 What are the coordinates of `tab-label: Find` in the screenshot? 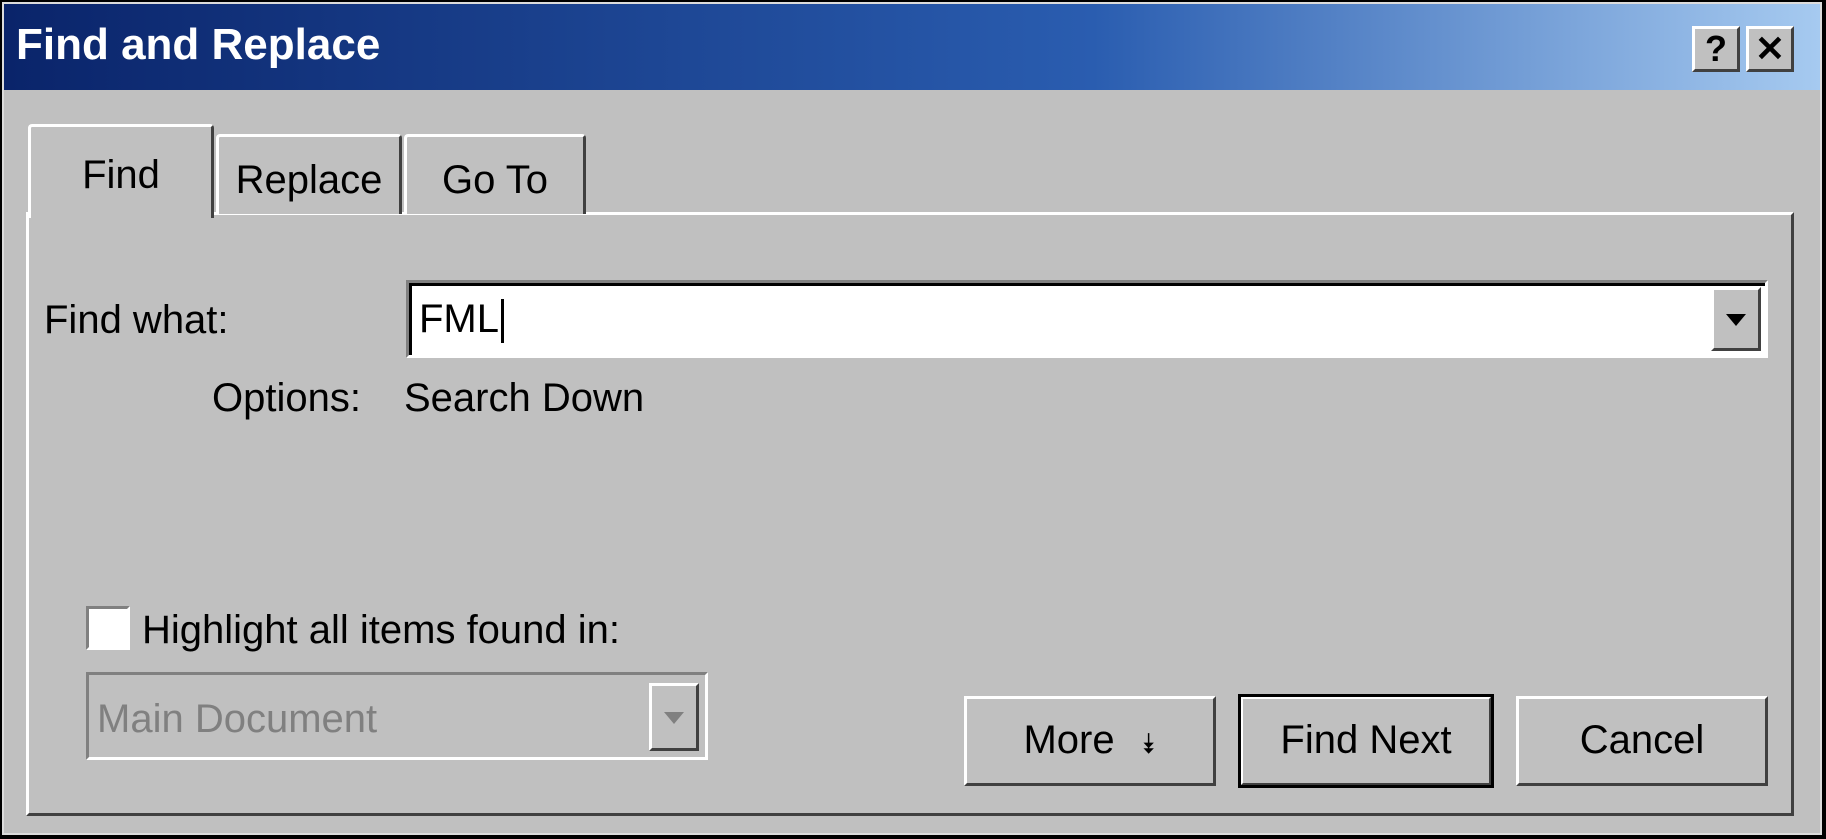 It's located at (121, 175).